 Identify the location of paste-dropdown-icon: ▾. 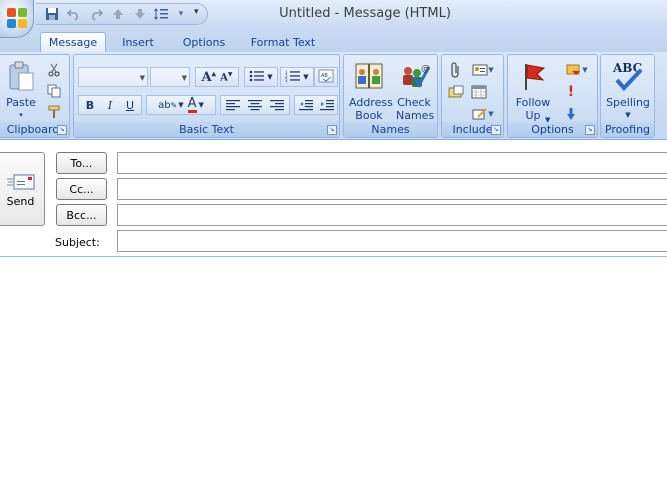
(21, 115).